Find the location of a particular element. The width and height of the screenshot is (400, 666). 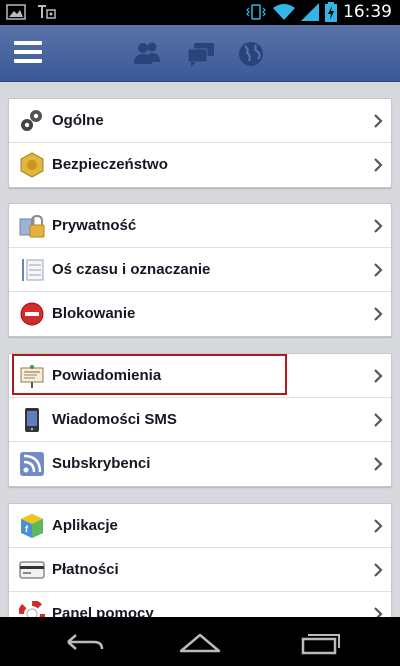

settings-item-notifications: Powiadomienia is located at coordinates (200, 376).